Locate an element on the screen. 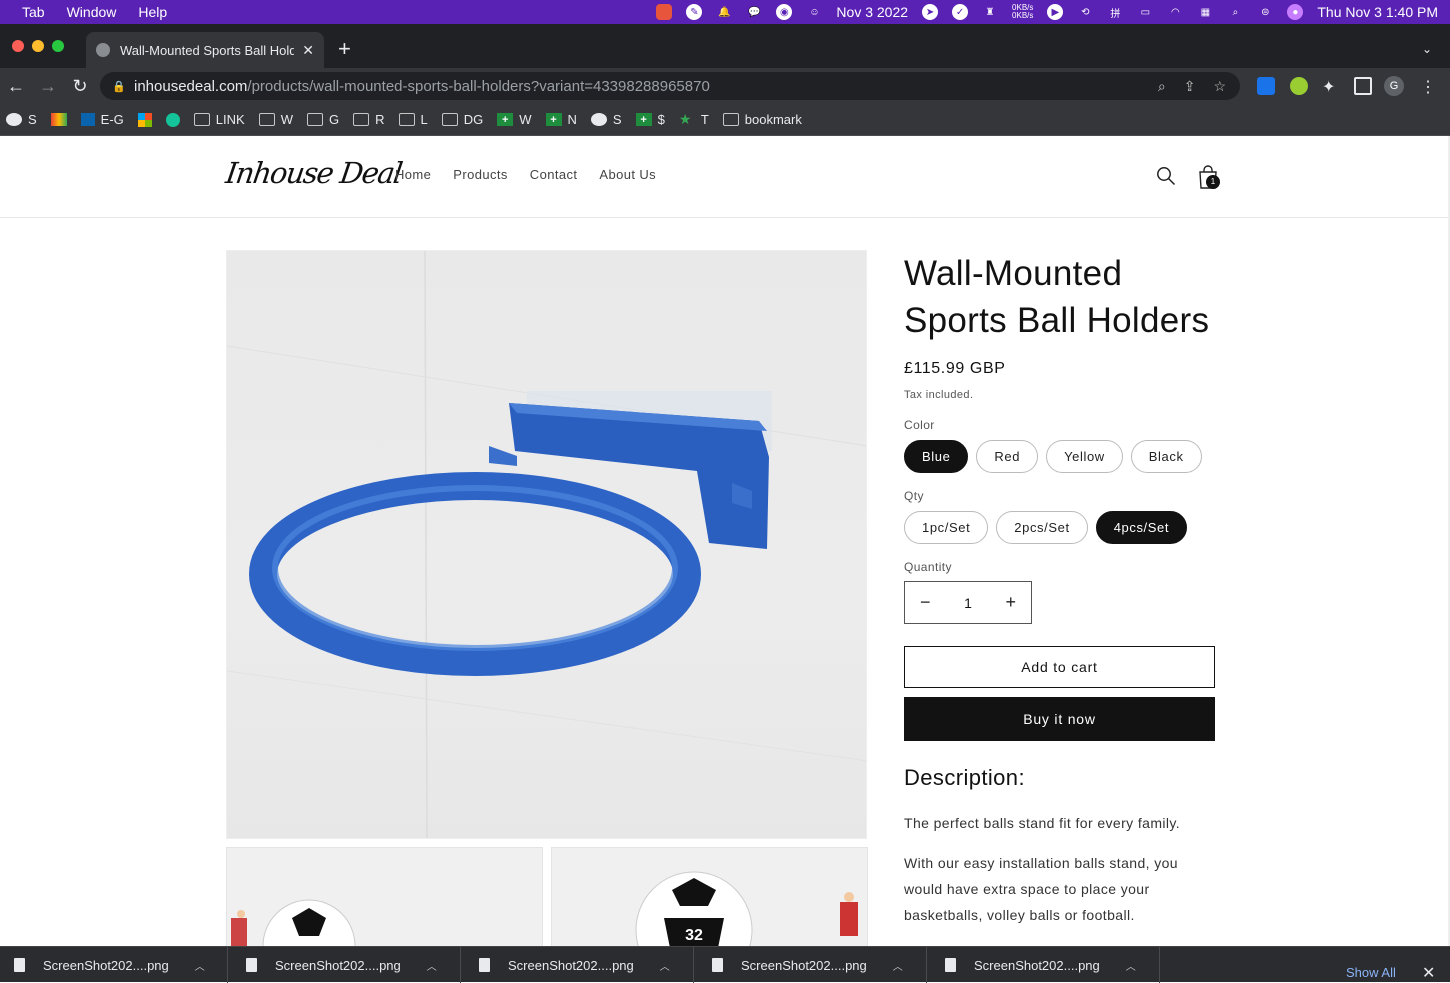 Image resolution: width=1450 pixels, height=983 pixels. forward-button: → is located at coordinates (48, 86).